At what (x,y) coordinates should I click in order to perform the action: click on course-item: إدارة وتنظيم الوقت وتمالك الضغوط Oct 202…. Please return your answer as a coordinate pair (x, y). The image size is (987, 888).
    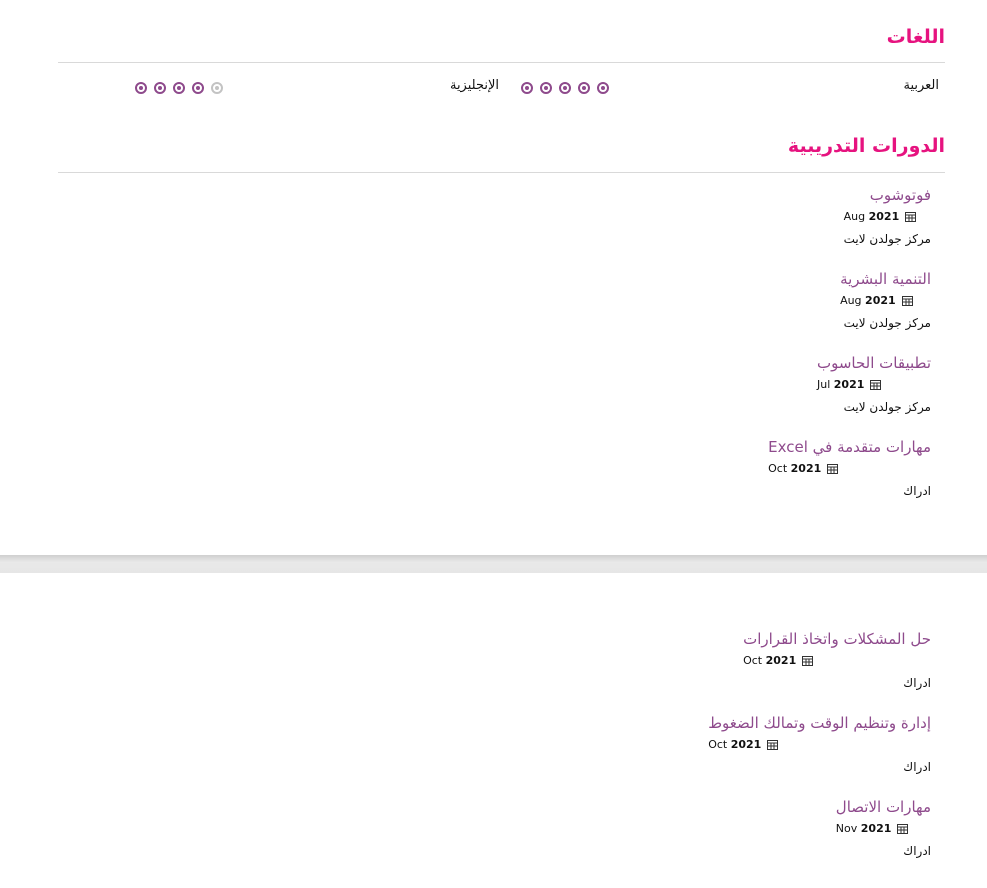
    Looking at the image, I should click on (819, 744).